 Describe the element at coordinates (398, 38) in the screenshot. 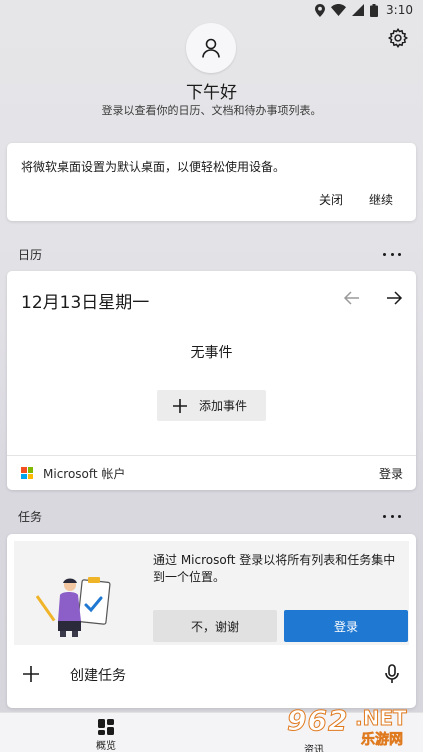

I see `gear-icon` at that location.